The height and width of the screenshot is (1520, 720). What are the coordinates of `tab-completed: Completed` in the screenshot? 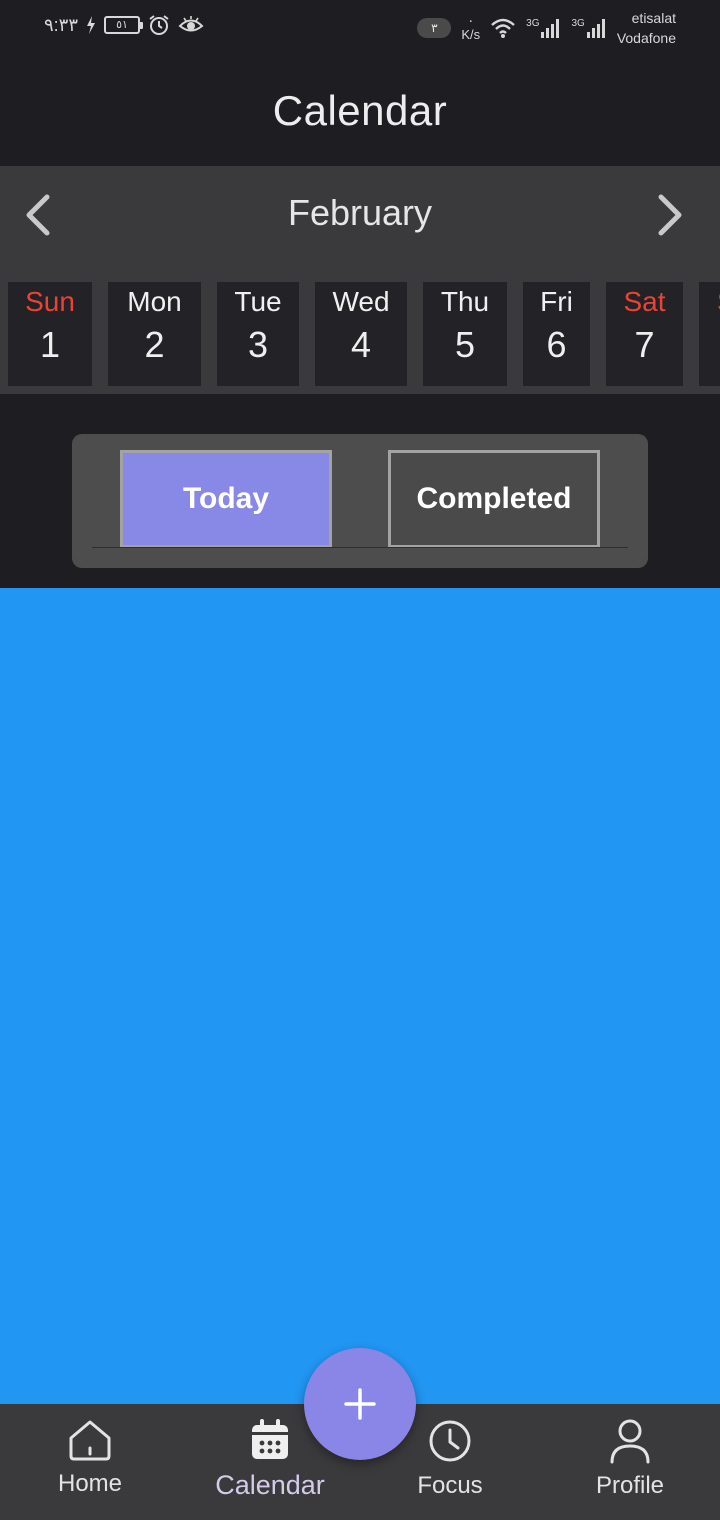 It's located at (494, 499).